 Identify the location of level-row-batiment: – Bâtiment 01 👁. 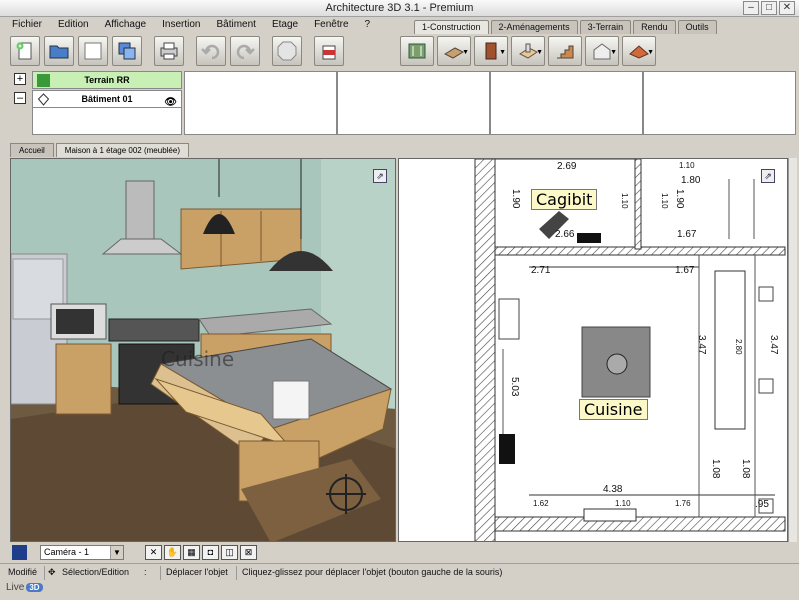
(99, 99).